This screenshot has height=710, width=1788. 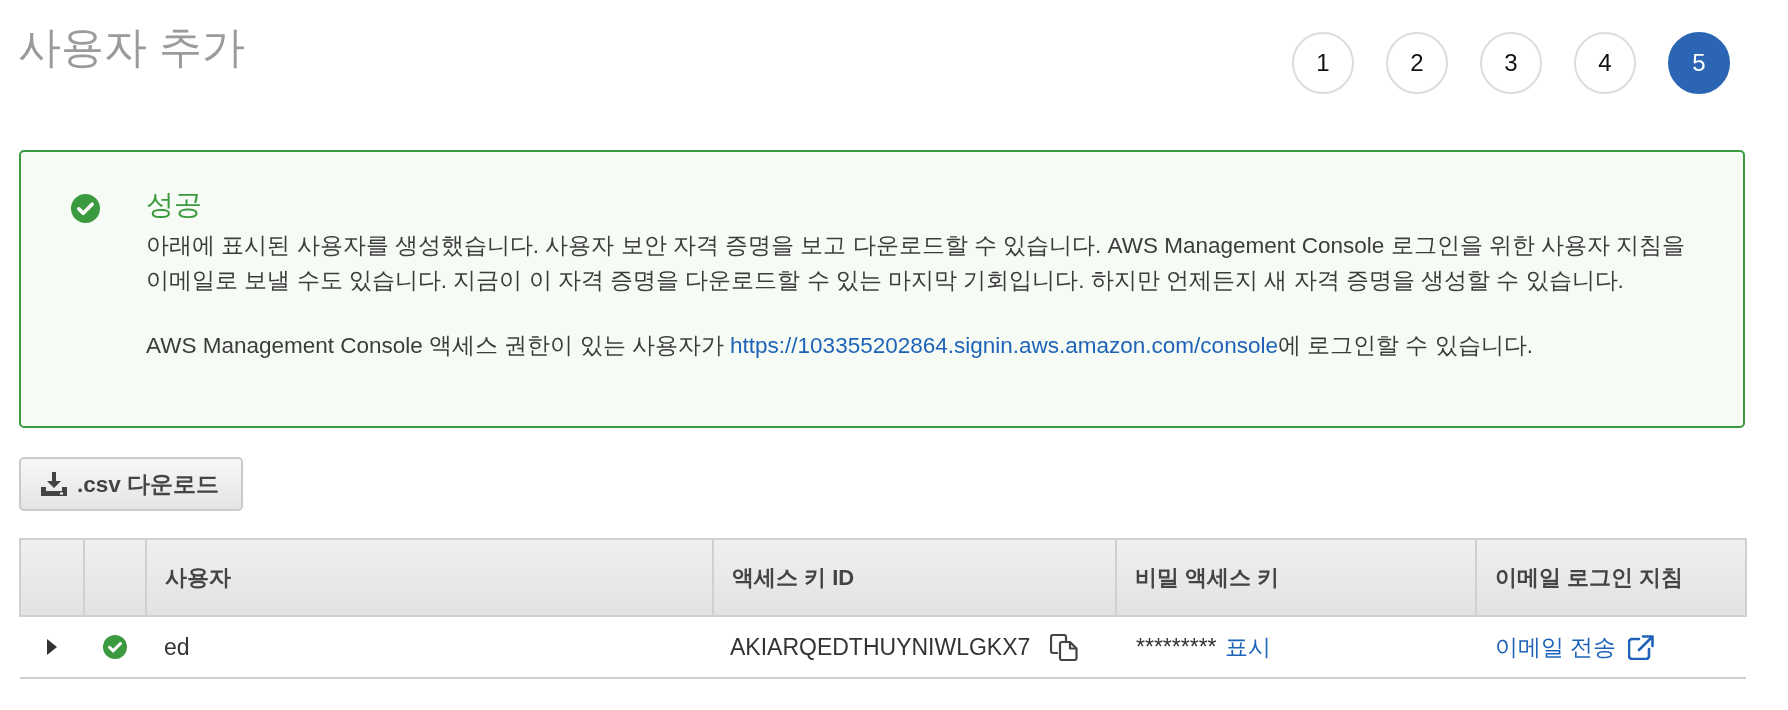 I want to click on download-csv-button: .csv 다운로드, so click(x=131, y=484).